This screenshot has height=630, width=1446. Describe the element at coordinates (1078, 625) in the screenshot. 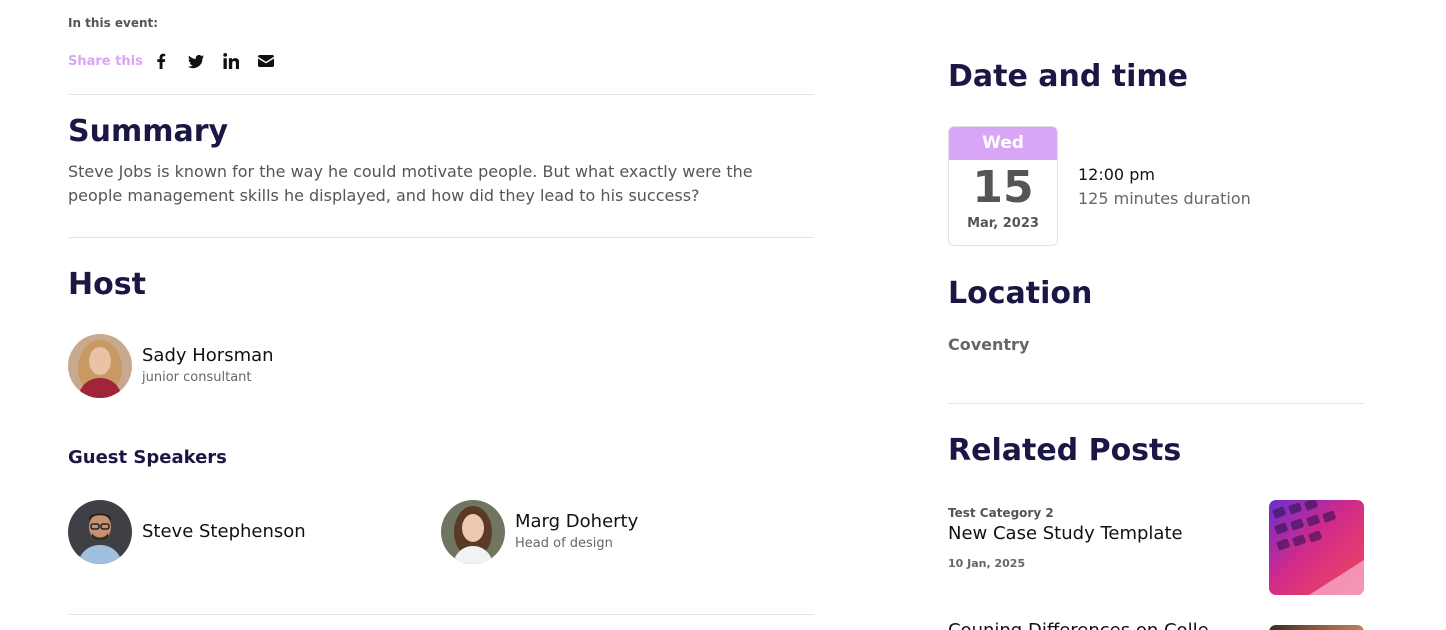

I see `post-title-link: Couning Differences on Colle` at that location.